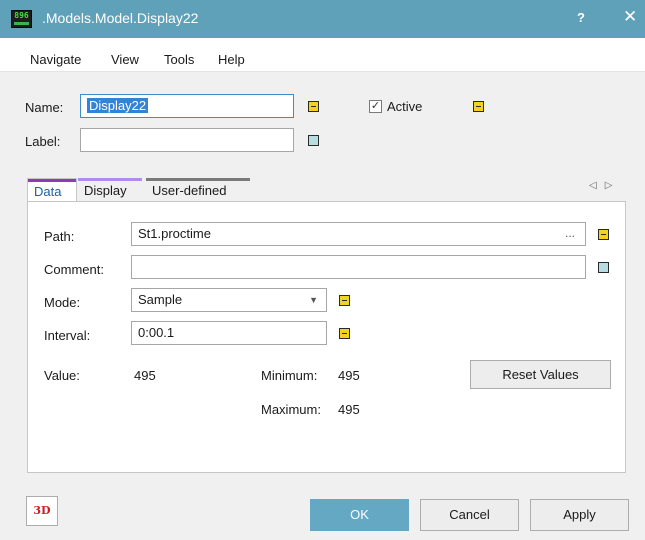  I want to click on app-icon-text: 896, so click(21, 15).